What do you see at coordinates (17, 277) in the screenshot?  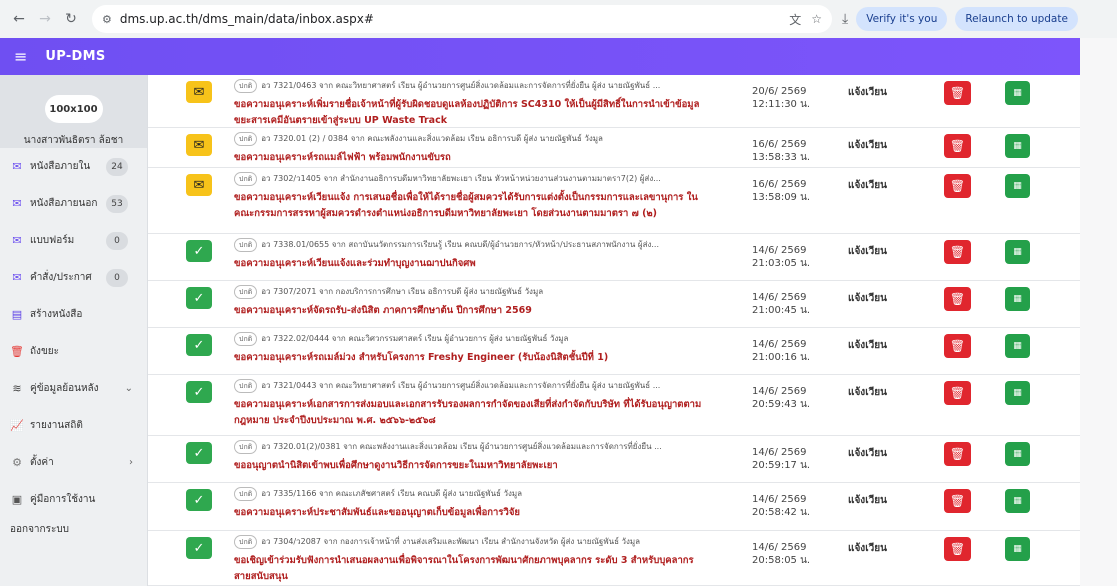 I see `inbox-icon: ✉` at bounding box center [17, 277].